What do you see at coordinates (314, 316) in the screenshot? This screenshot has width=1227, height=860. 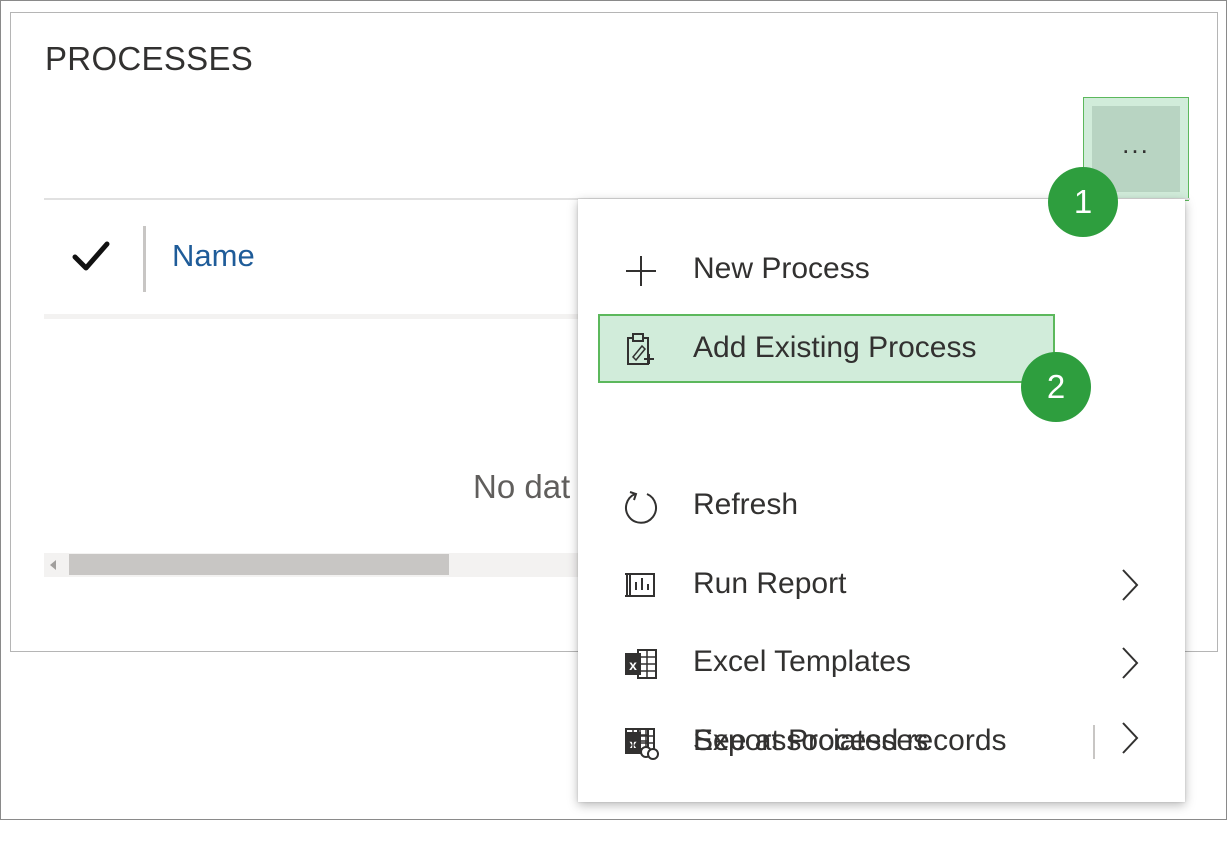 I see `grid-header-divider` at bounding box center [314, 316].